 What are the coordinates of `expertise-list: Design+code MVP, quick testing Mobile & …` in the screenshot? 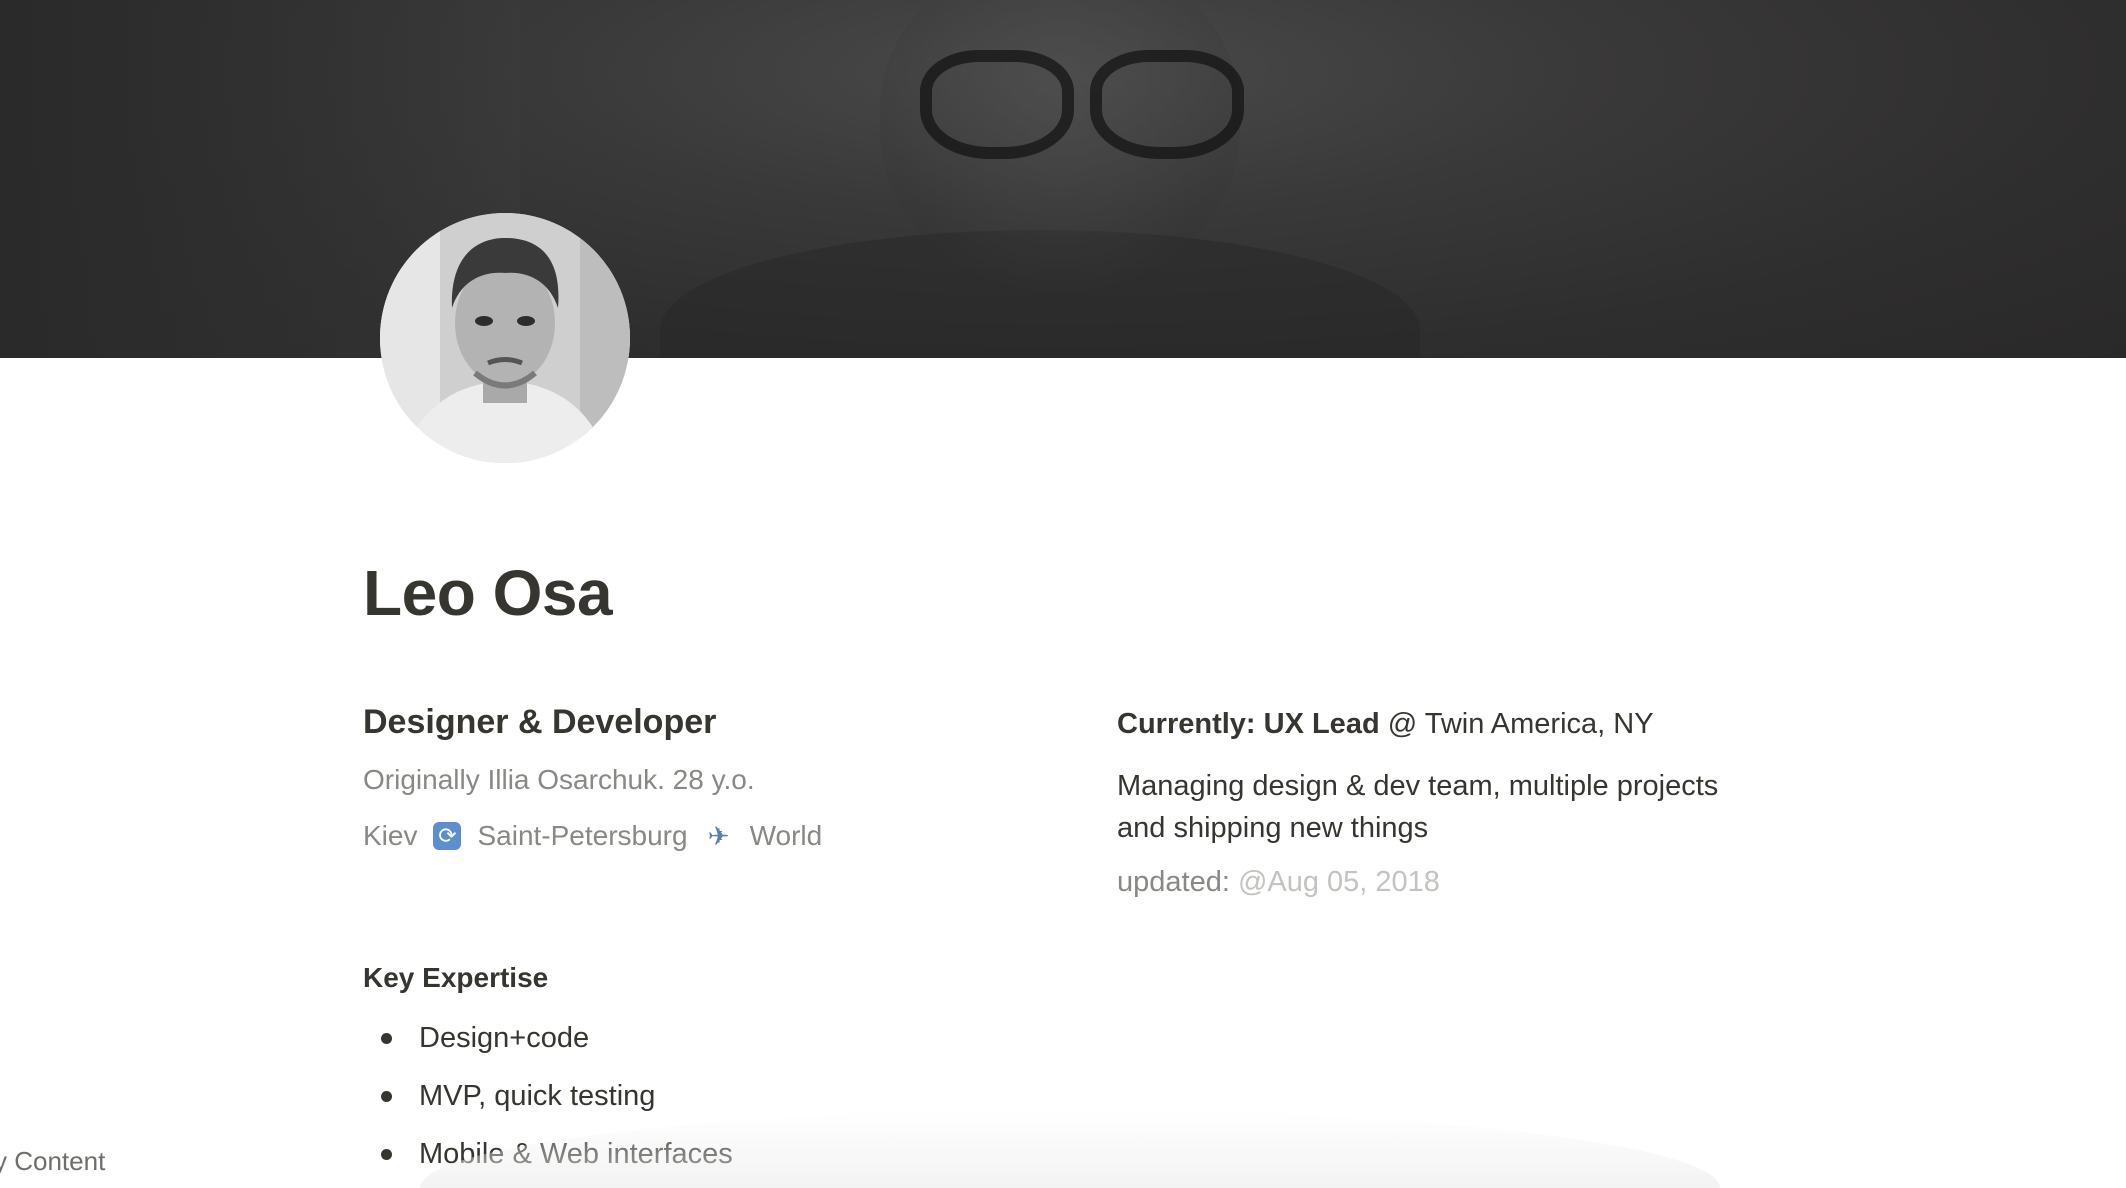 It's located at (548, 1102).